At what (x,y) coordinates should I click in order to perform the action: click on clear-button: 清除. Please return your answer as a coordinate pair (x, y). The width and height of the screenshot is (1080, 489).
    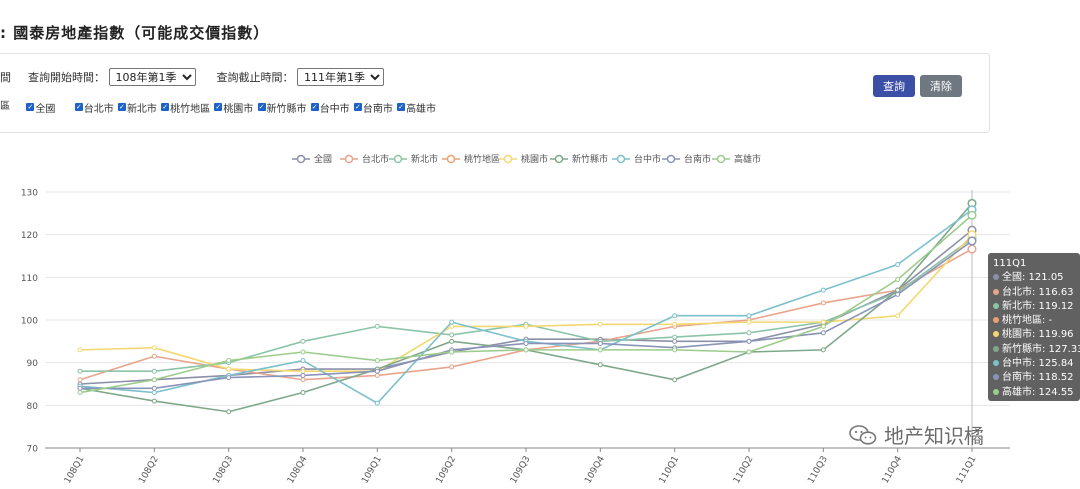
    Looking at the image, I should click on (941, 86).